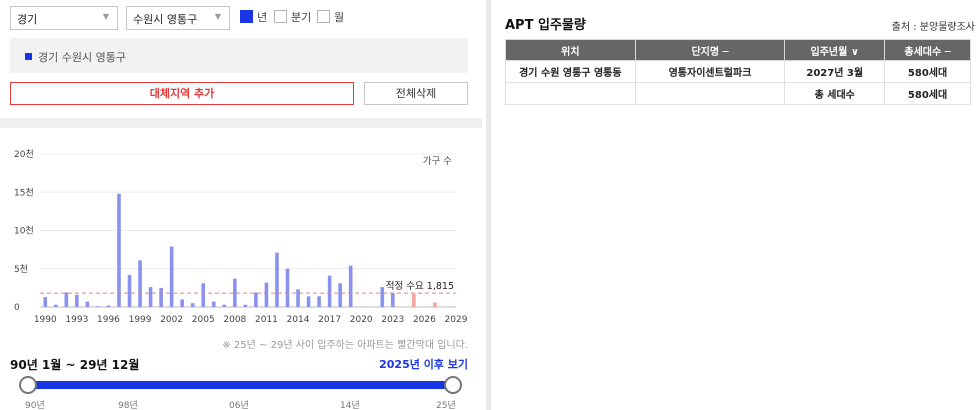 The height and width of the screenshot is (410, 977). Describe the element at coordinates (835, 71) in the screenshot. I see `cell-move-in: 2027년 3월` at that location.